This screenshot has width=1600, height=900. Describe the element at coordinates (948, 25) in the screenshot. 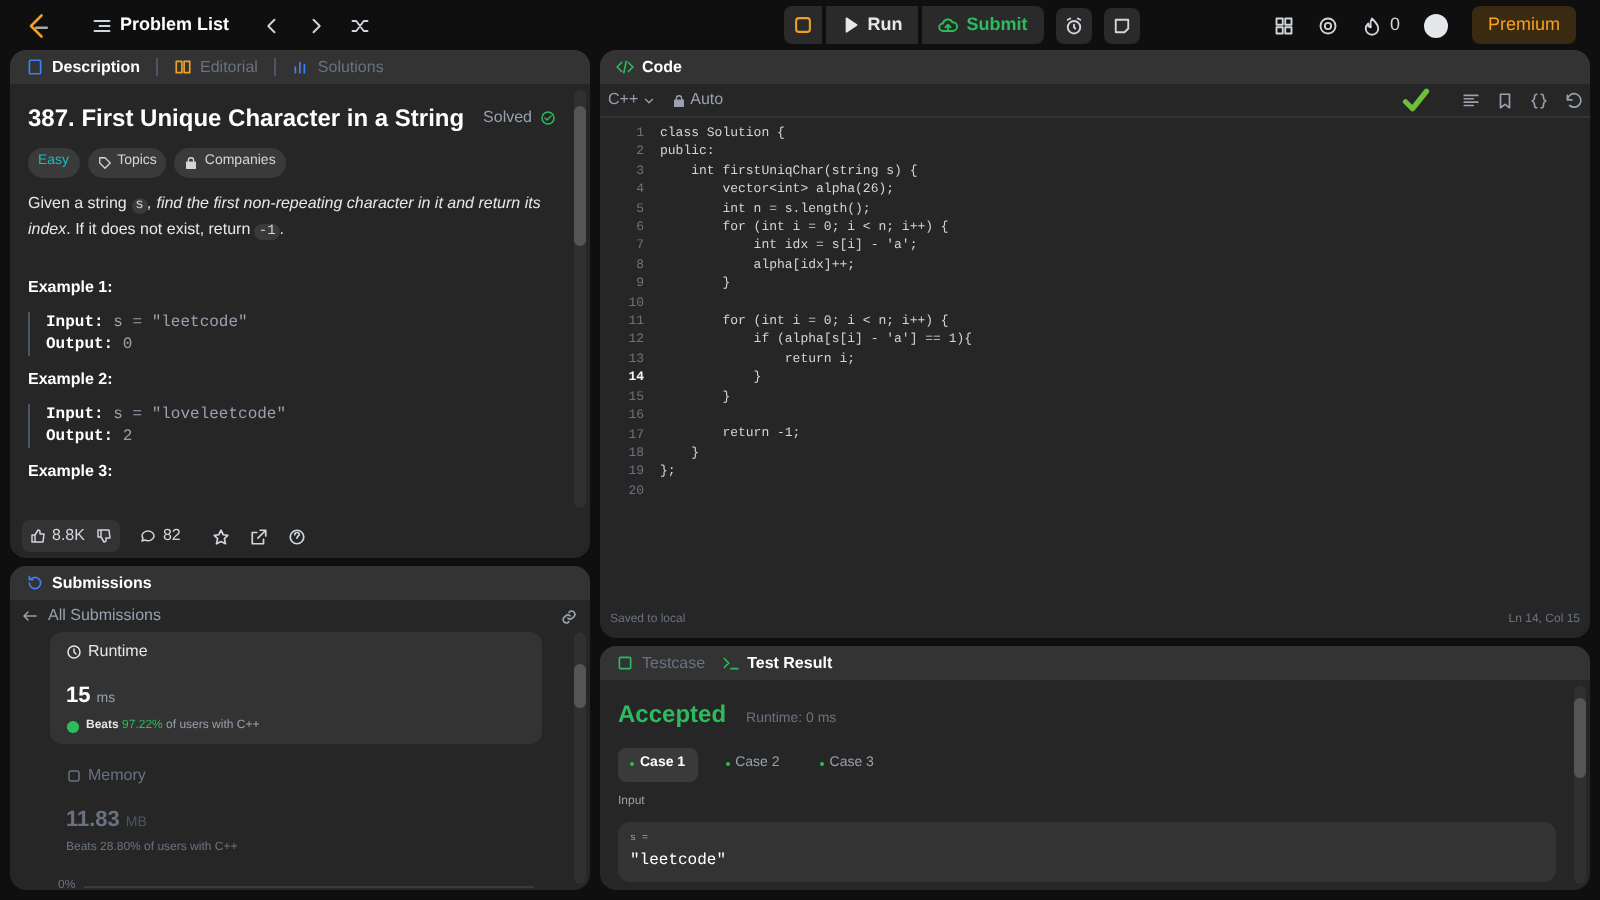

I see `cloud-upload-icon` at that location.